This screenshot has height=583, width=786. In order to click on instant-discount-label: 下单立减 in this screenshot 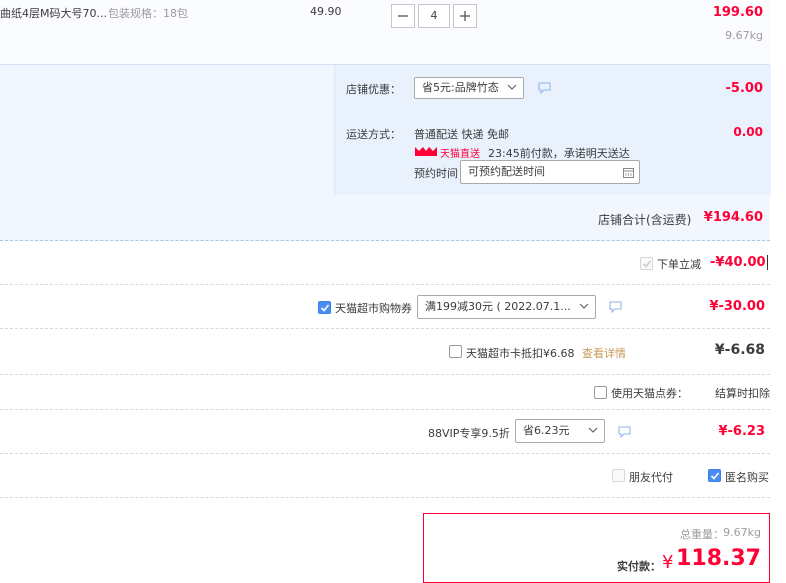, I will do `click(679, 264)`.